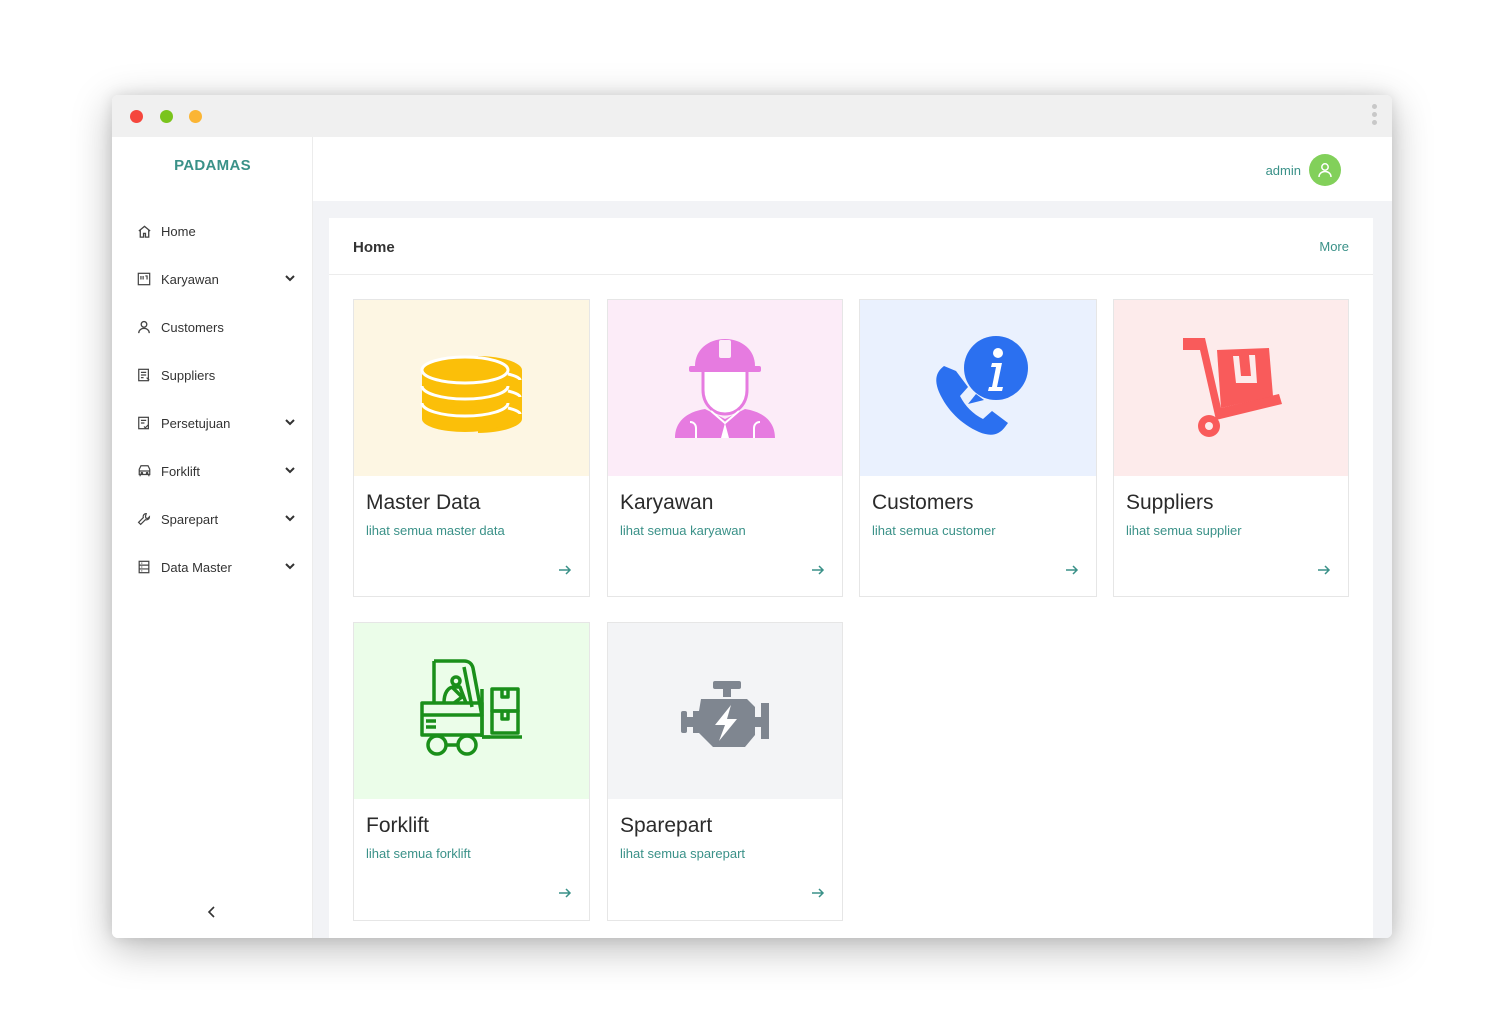 The height and width of the screenshot is (1018, 1504). I want to click on card-subtitle: lihat semua supplier, so click(1184, 530).